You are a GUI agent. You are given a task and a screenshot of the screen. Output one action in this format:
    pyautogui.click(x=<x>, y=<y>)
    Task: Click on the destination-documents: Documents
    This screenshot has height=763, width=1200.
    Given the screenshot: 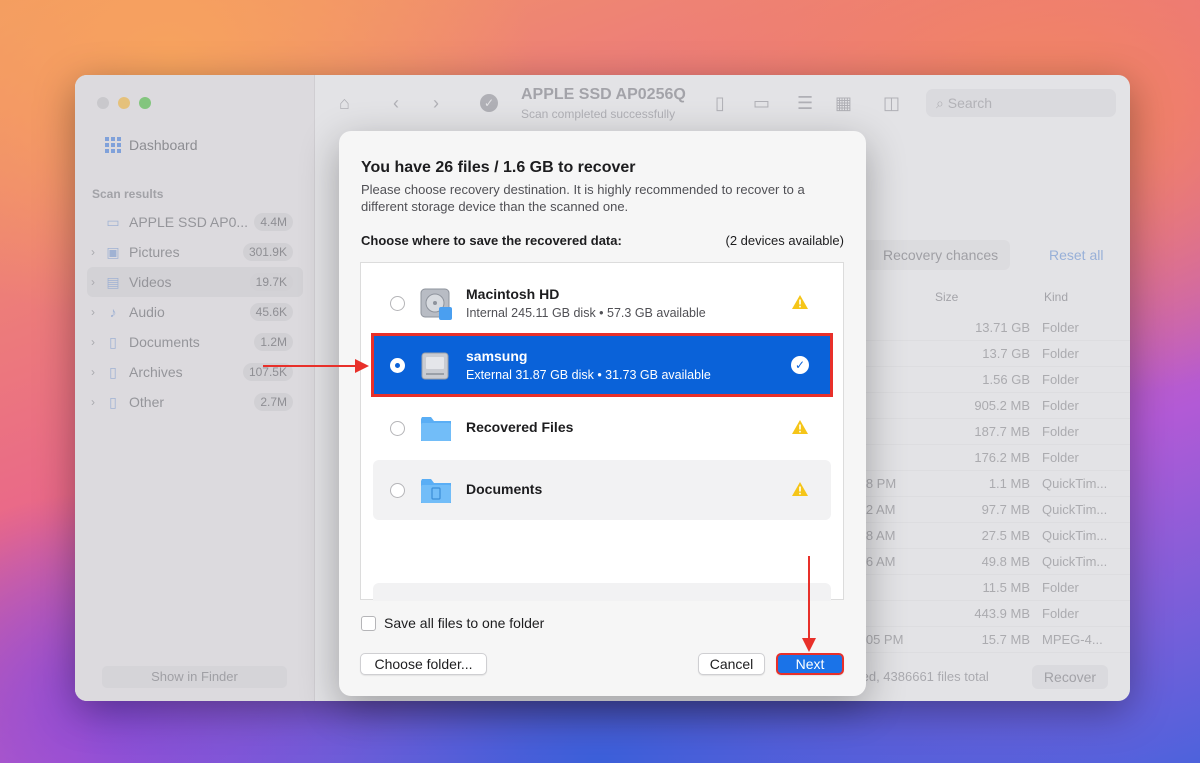 What is the action you would take?
    pyautogui.click(x=602, y=490)
    